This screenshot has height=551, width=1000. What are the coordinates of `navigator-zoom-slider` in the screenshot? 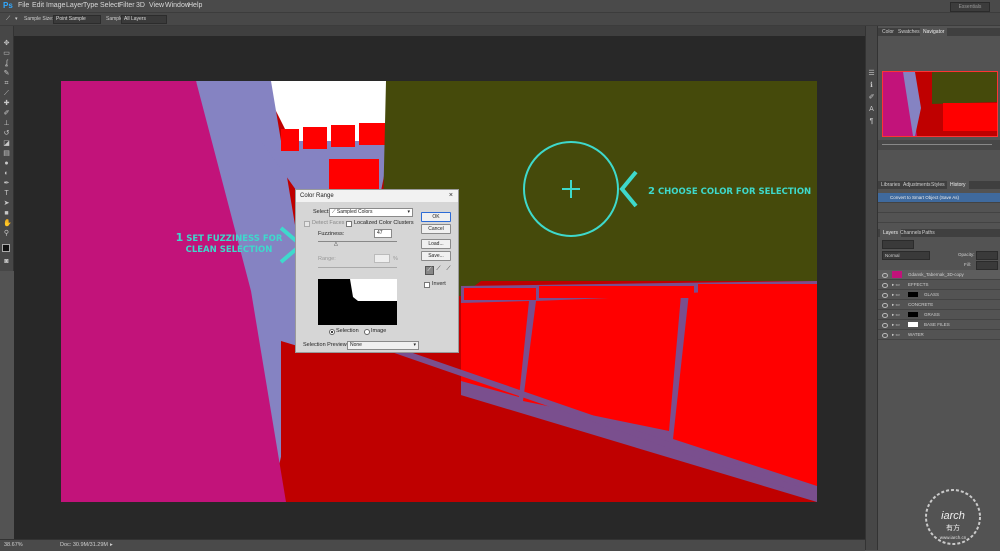 It's located at (937, 144).